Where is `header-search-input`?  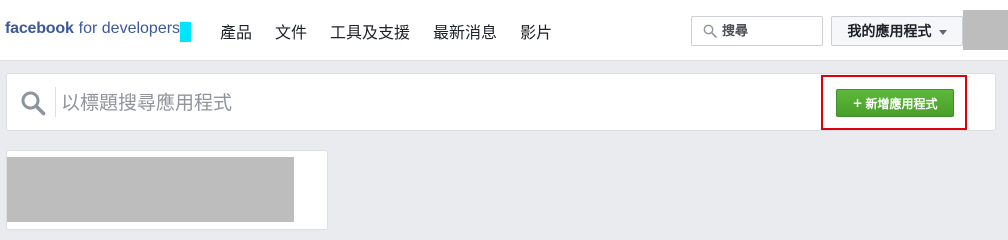
header-search-input is located at coordinates (767, 31).